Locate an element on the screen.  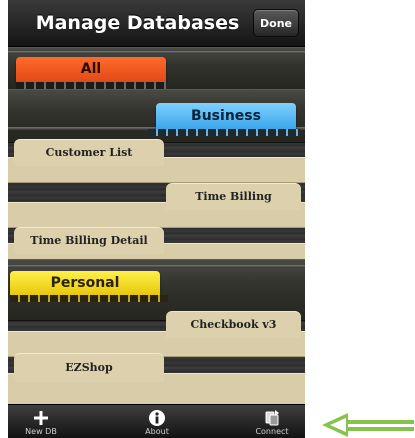
group-tab-personal: Personal is located at coordinates (85, 283).